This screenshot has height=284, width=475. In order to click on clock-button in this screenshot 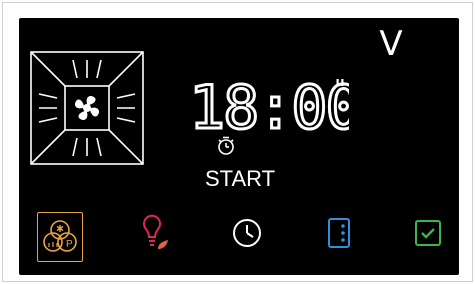, I will do `click(247, 233)`.